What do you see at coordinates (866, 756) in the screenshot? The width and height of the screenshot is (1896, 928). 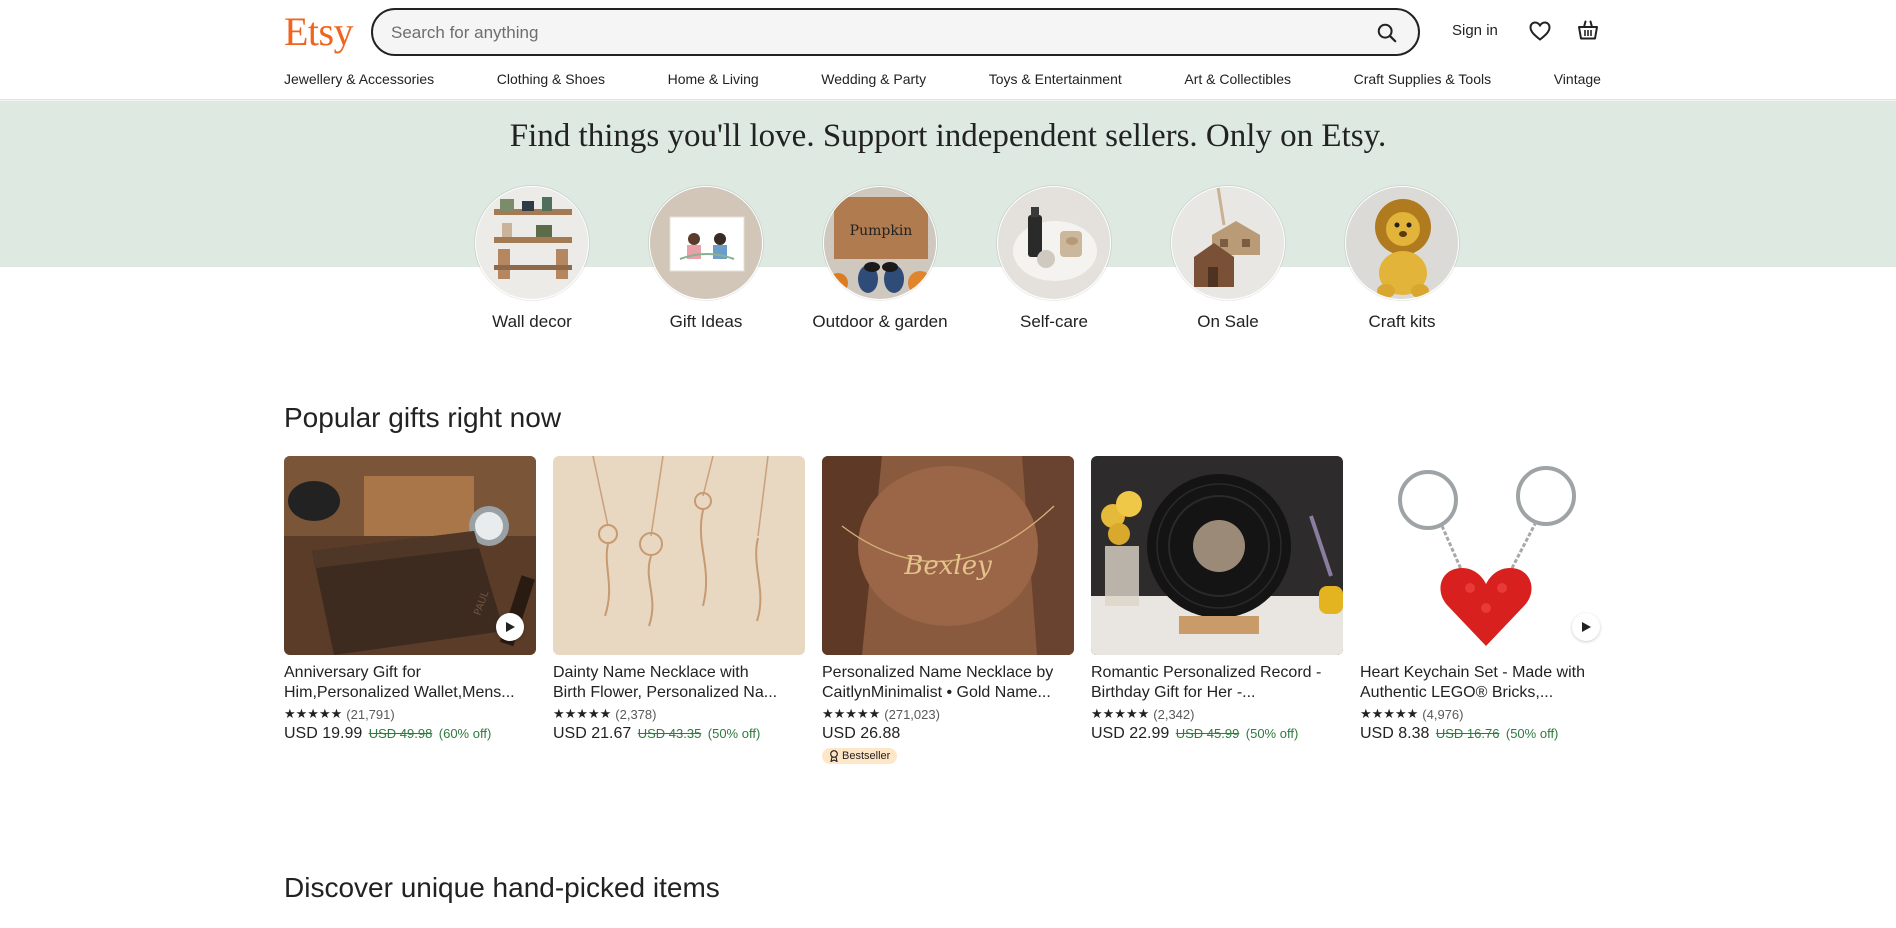 I see `badge-label: Bestseller` at bounding box center [866, 756].